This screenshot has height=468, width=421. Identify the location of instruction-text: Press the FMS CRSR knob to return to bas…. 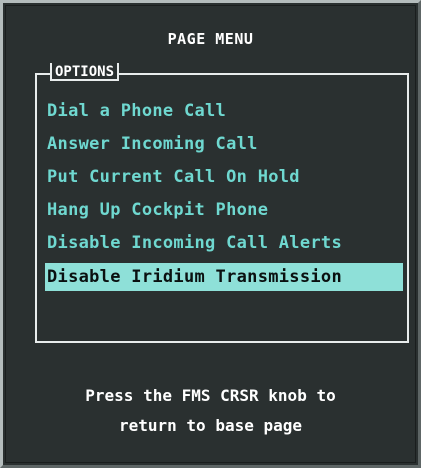
(210, 411).